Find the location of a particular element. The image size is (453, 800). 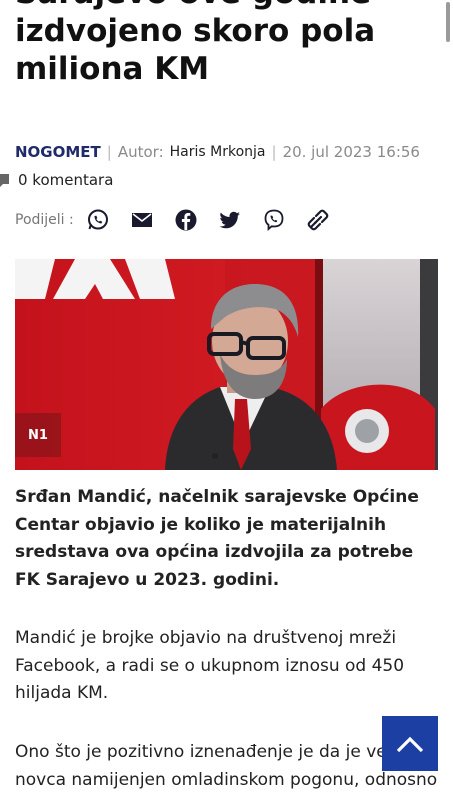

facebook-icon is located at coordinates (186, 220).